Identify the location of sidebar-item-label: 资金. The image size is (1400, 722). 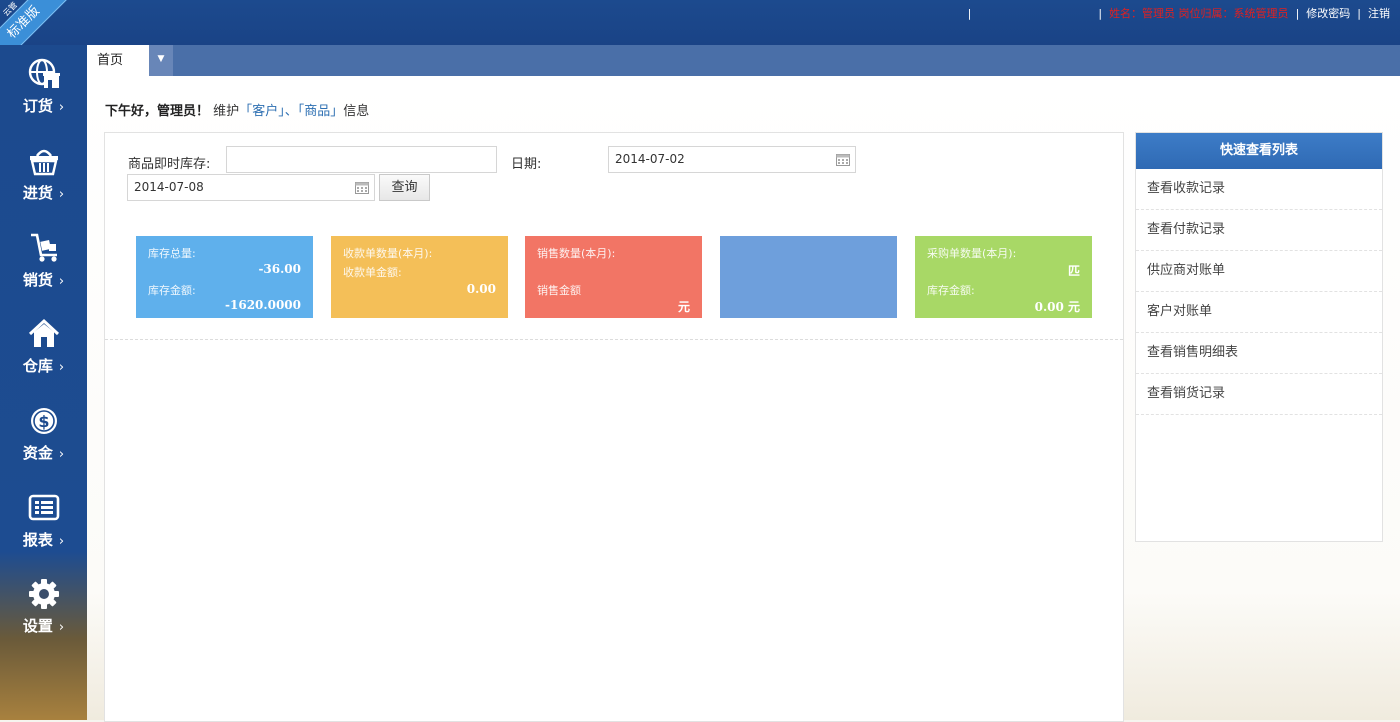
(37, 453).